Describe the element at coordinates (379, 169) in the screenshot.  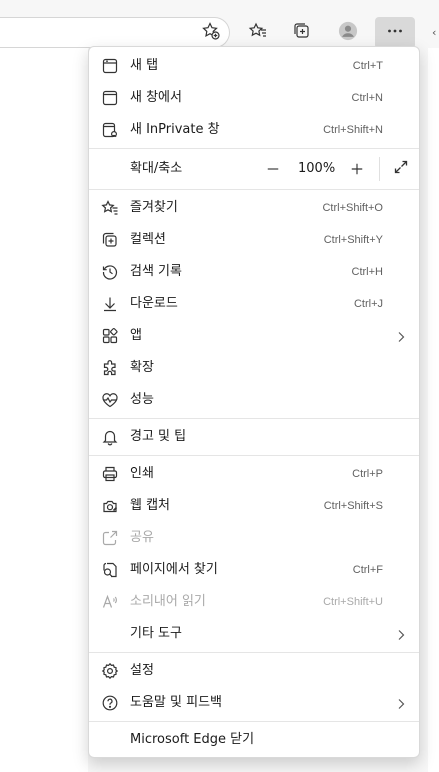
I see `zoom-divider` at that location.